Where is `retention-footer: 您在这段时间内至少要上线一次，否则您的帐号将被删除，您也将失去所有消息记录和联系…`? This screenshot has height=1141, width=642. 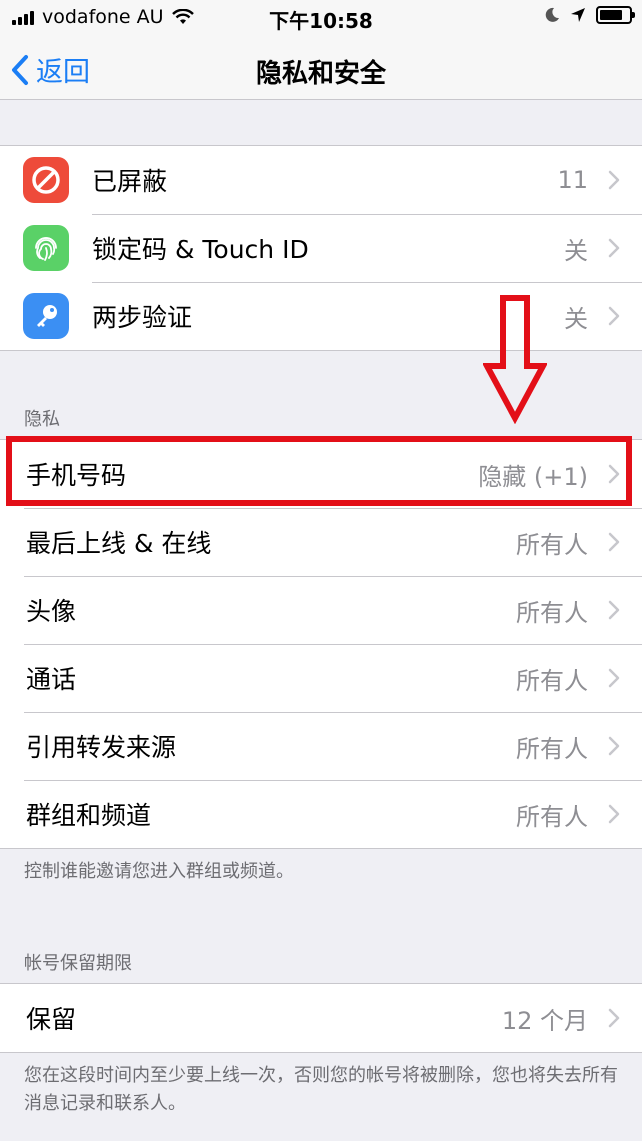 retention-footer: 您在这段时间内至少要上线一次，否则您的帐号将被删除，您也将失去所有消息记录和联系… is located at coordinates (321, 1089).